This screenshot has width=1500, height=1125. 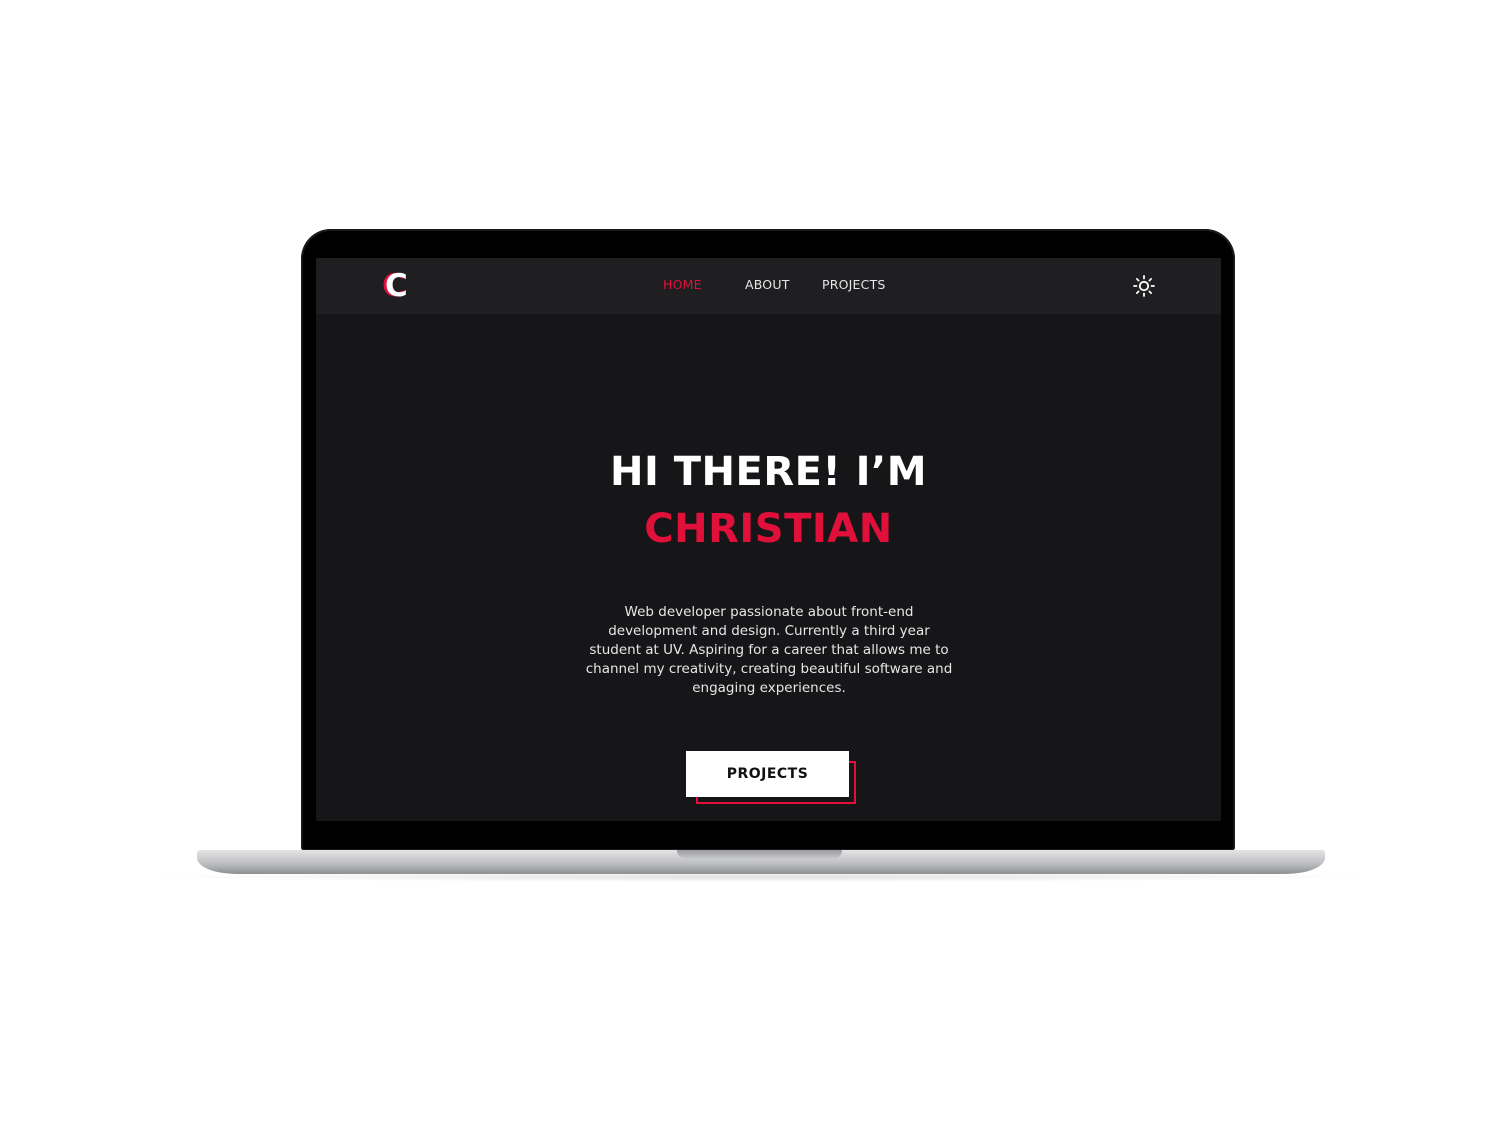 I want to click on nav-item-about: ABOUT, so click(x=767, y=284).